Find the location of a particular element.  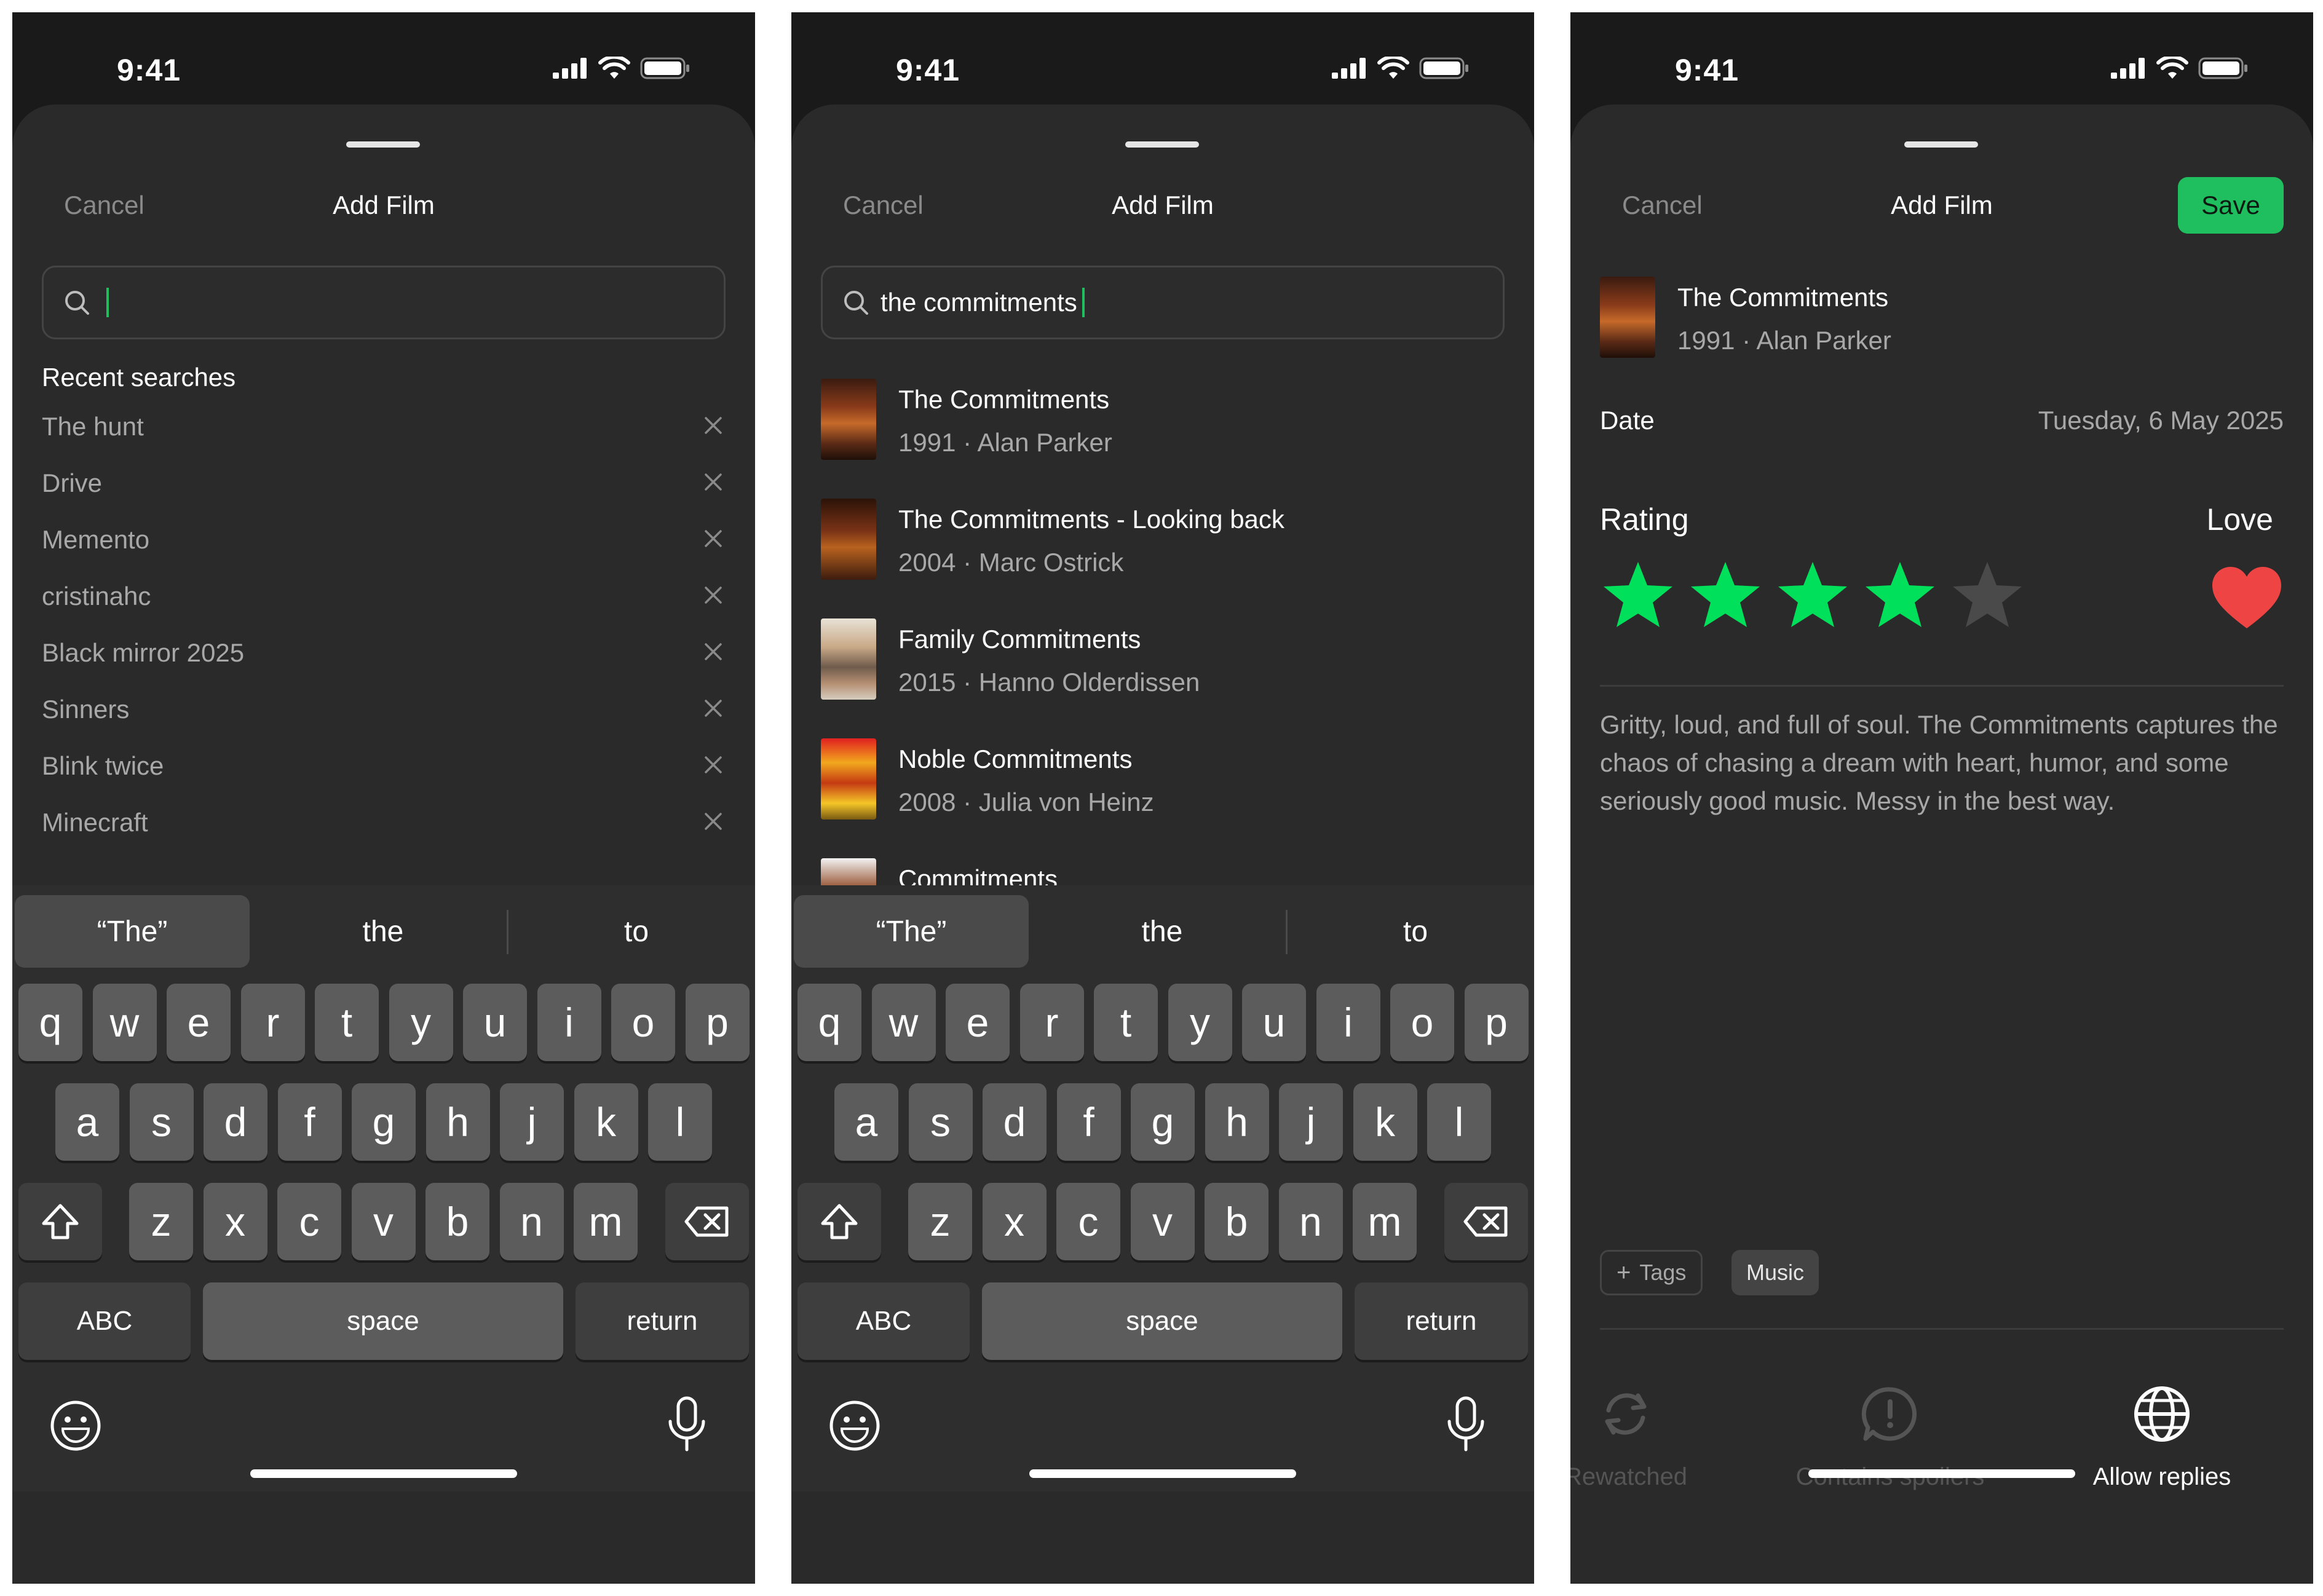

space-key: space is located at coordinates (383, 1321).